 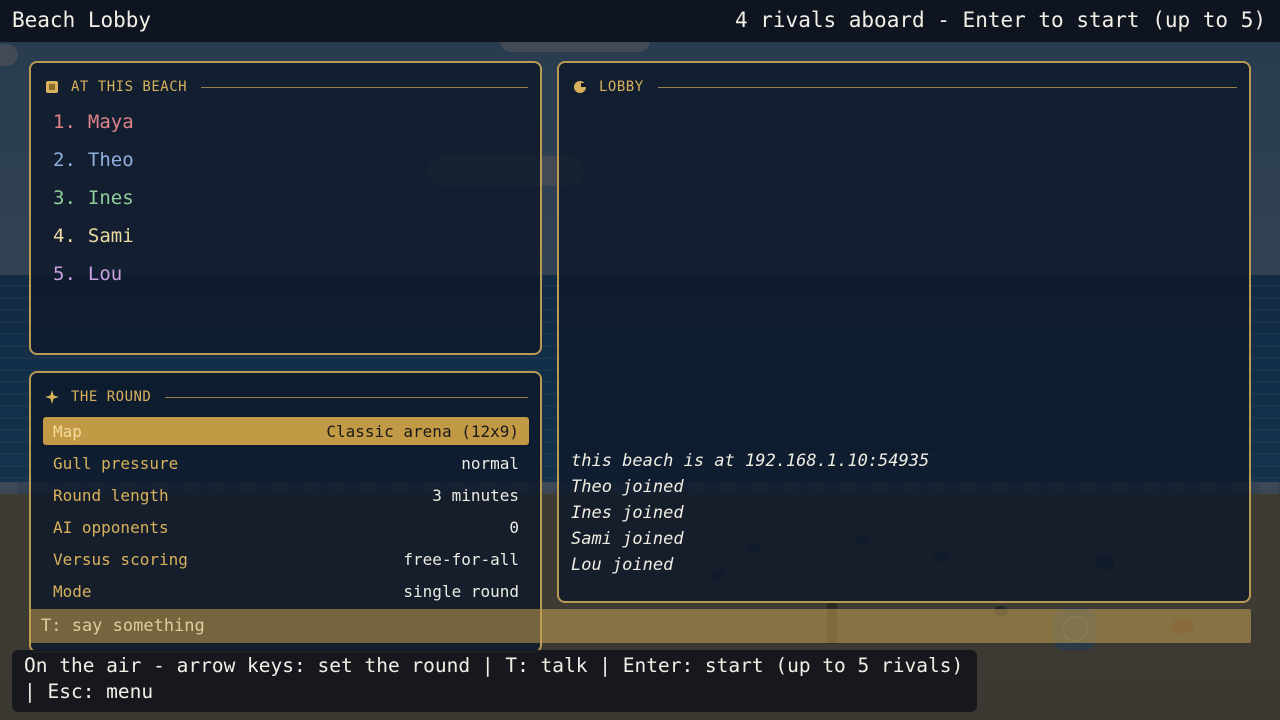 What do you see at coordinates (640, 626) in the screenshot?
I see `chat-input: T: say something` at bounding box center [640, 626].